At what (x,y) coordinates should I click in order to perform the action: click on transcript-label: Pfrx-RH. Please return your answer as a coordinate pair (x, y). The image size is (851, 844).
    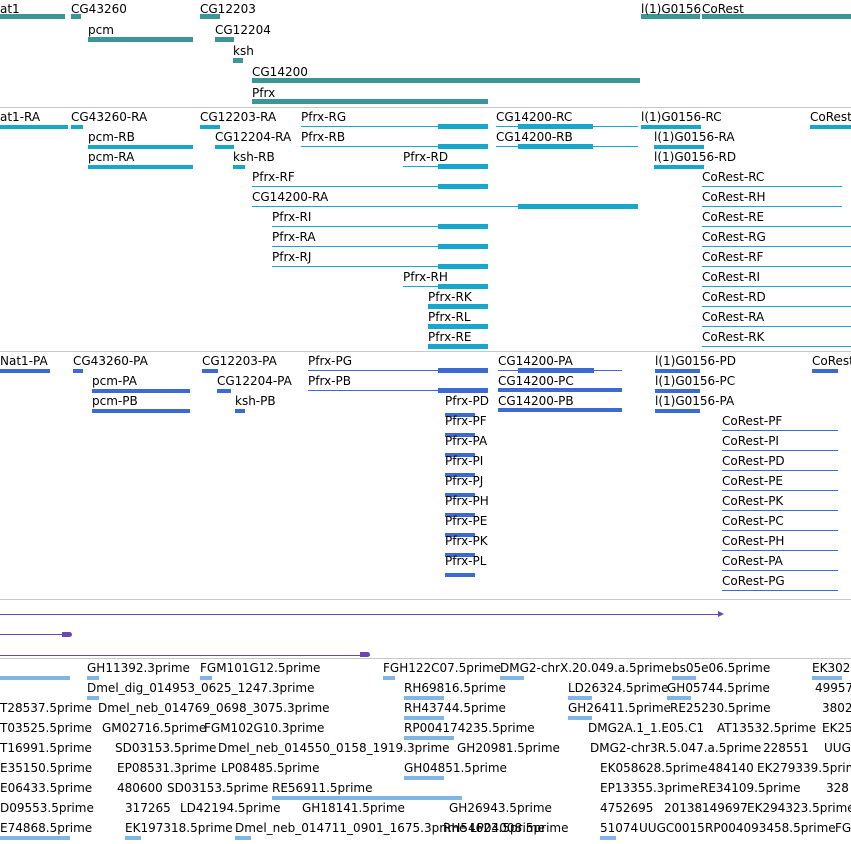
    Looking at the image, I should click on (425, 277).